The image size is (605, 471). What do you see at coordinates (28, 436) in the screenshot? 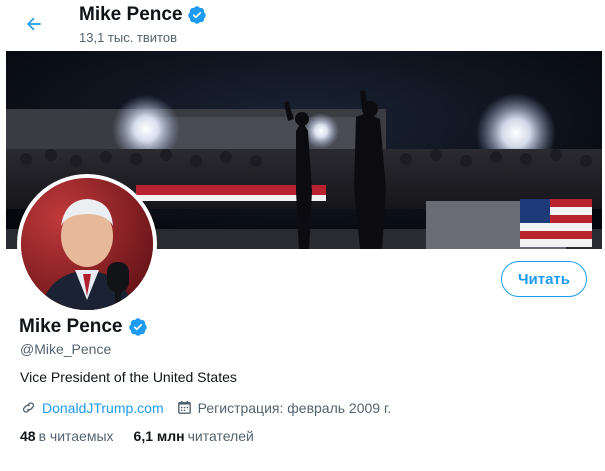
I see `following-count: 48` at bounding box center [28, 436].